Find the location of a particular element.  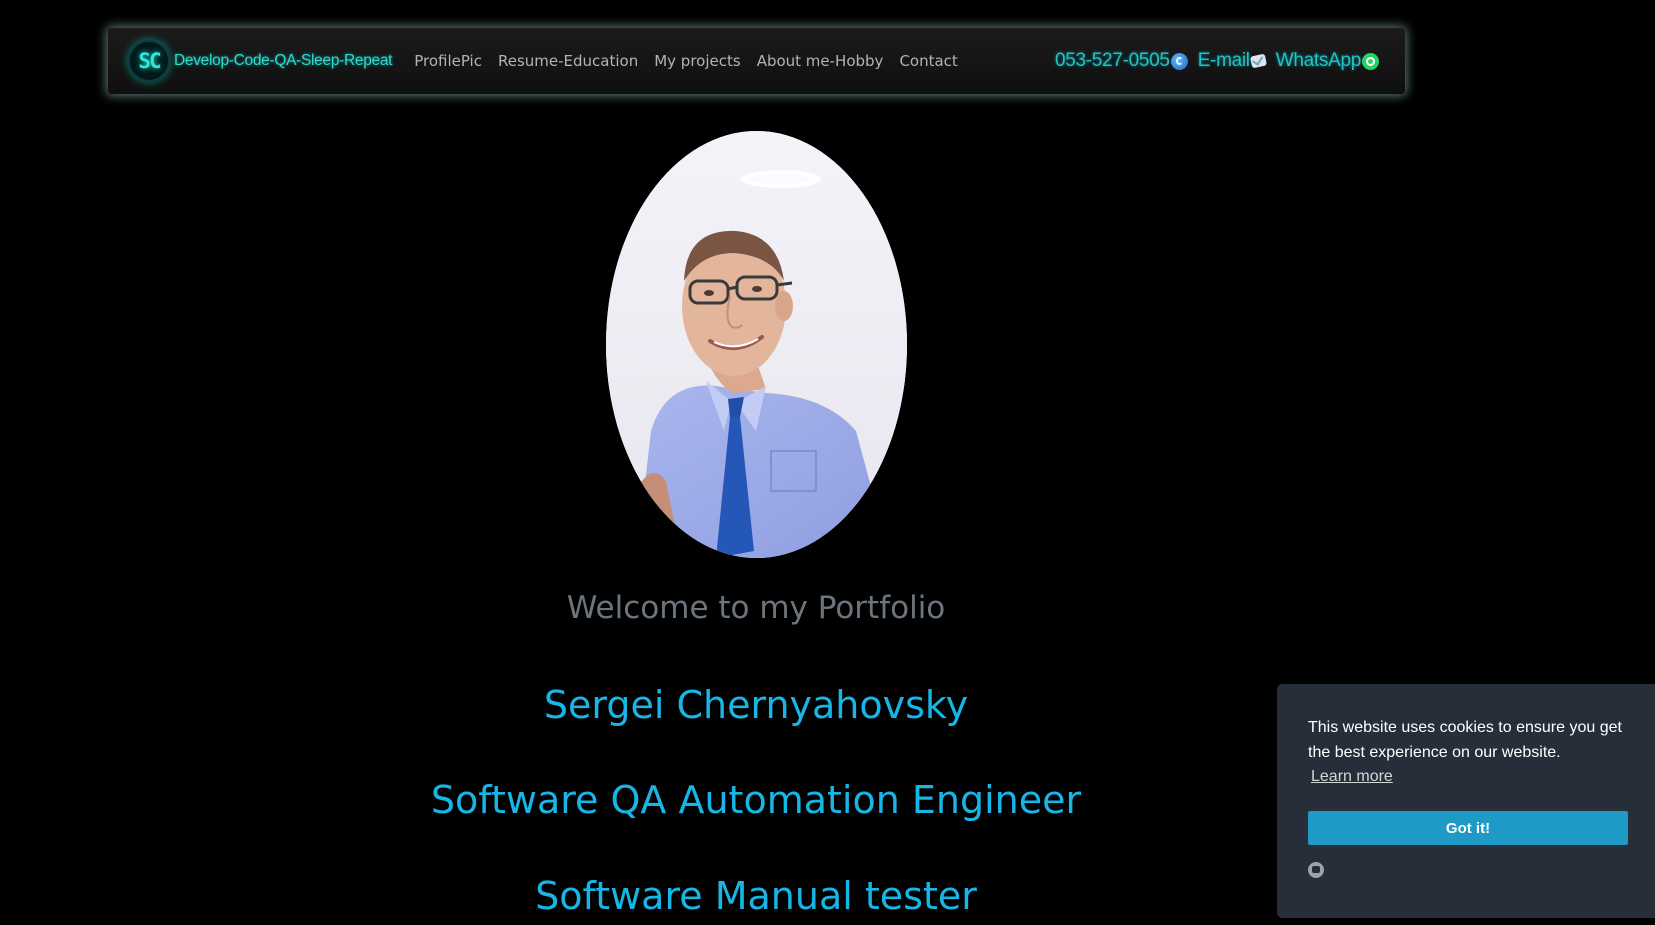

welcome-heading: Welcome to my Portfolio is located at coordinates (756, 608).